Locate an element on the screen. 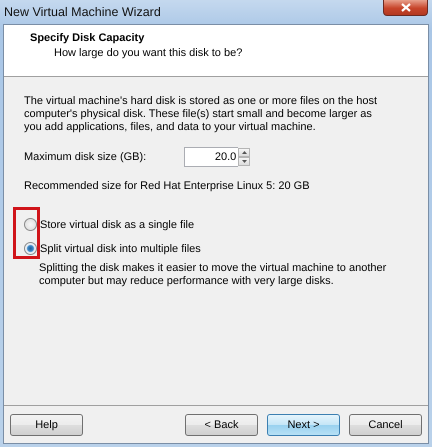 The height and width of the screenshot is (447, 432). radio-label: Split virtual disk into multiple files is located at coordinates (120, 248).